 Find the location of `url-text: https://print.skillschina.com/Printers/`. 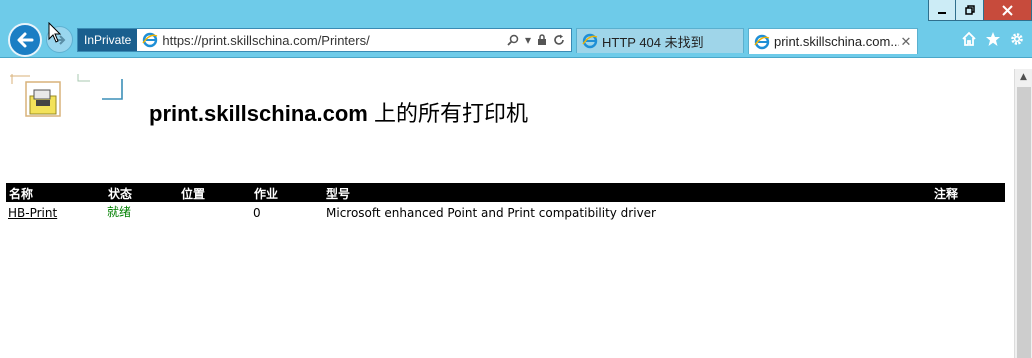

url-text: https://print.skillschina.com/Printers/ is located at coordinates (334, 40).